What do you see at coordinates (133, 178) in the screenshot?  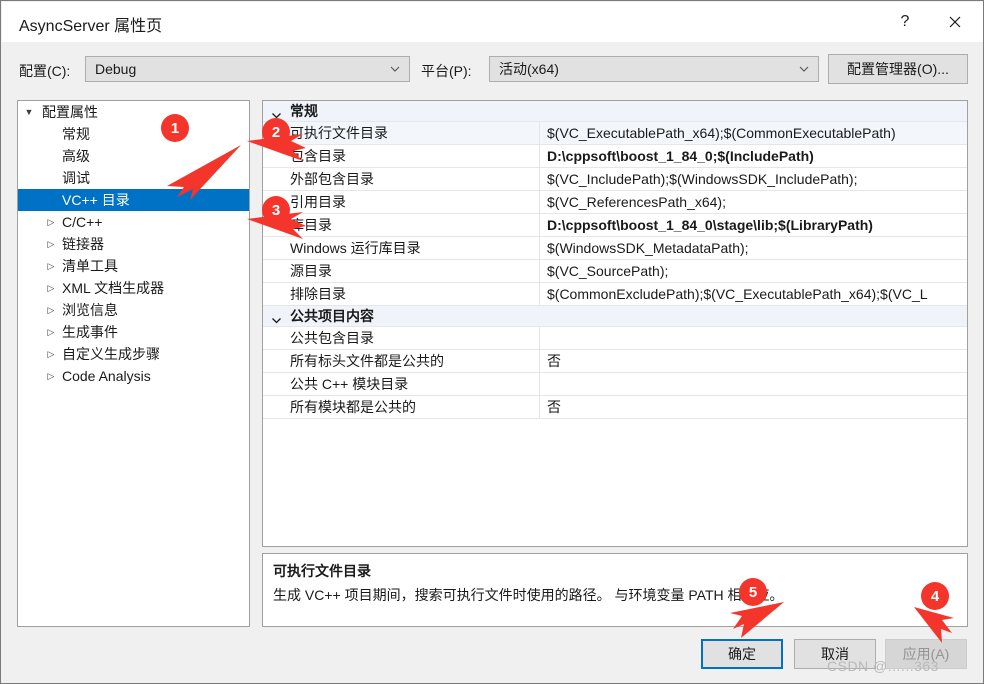 I see `tree-item-3: 调试` at bounding box center [133, 178].